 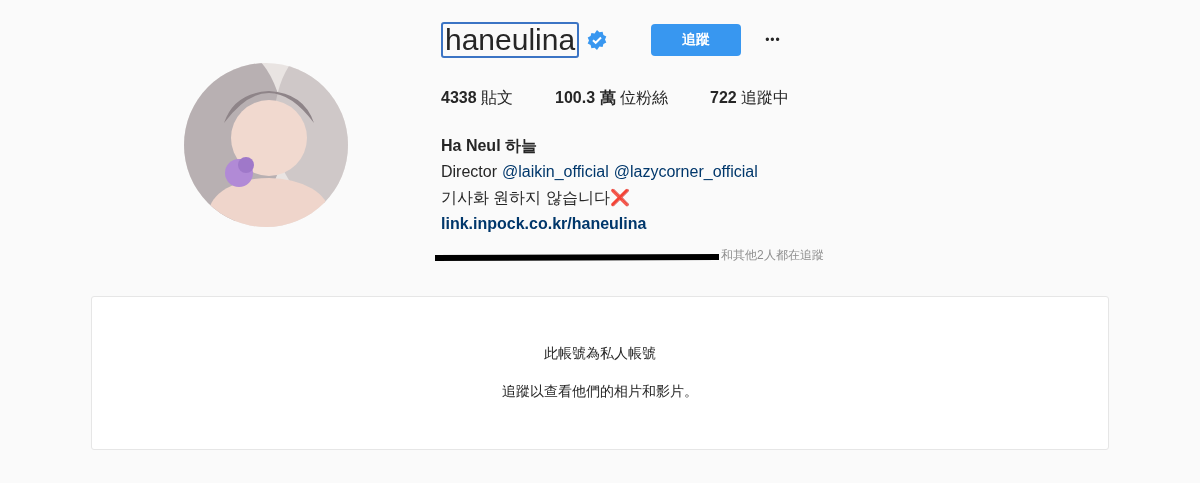 What do you see at coordinates (536, 198) in the screenshot?
I see `bio-text: 기사화 원하지 않습니다❌` at bounding box center [536, 198].